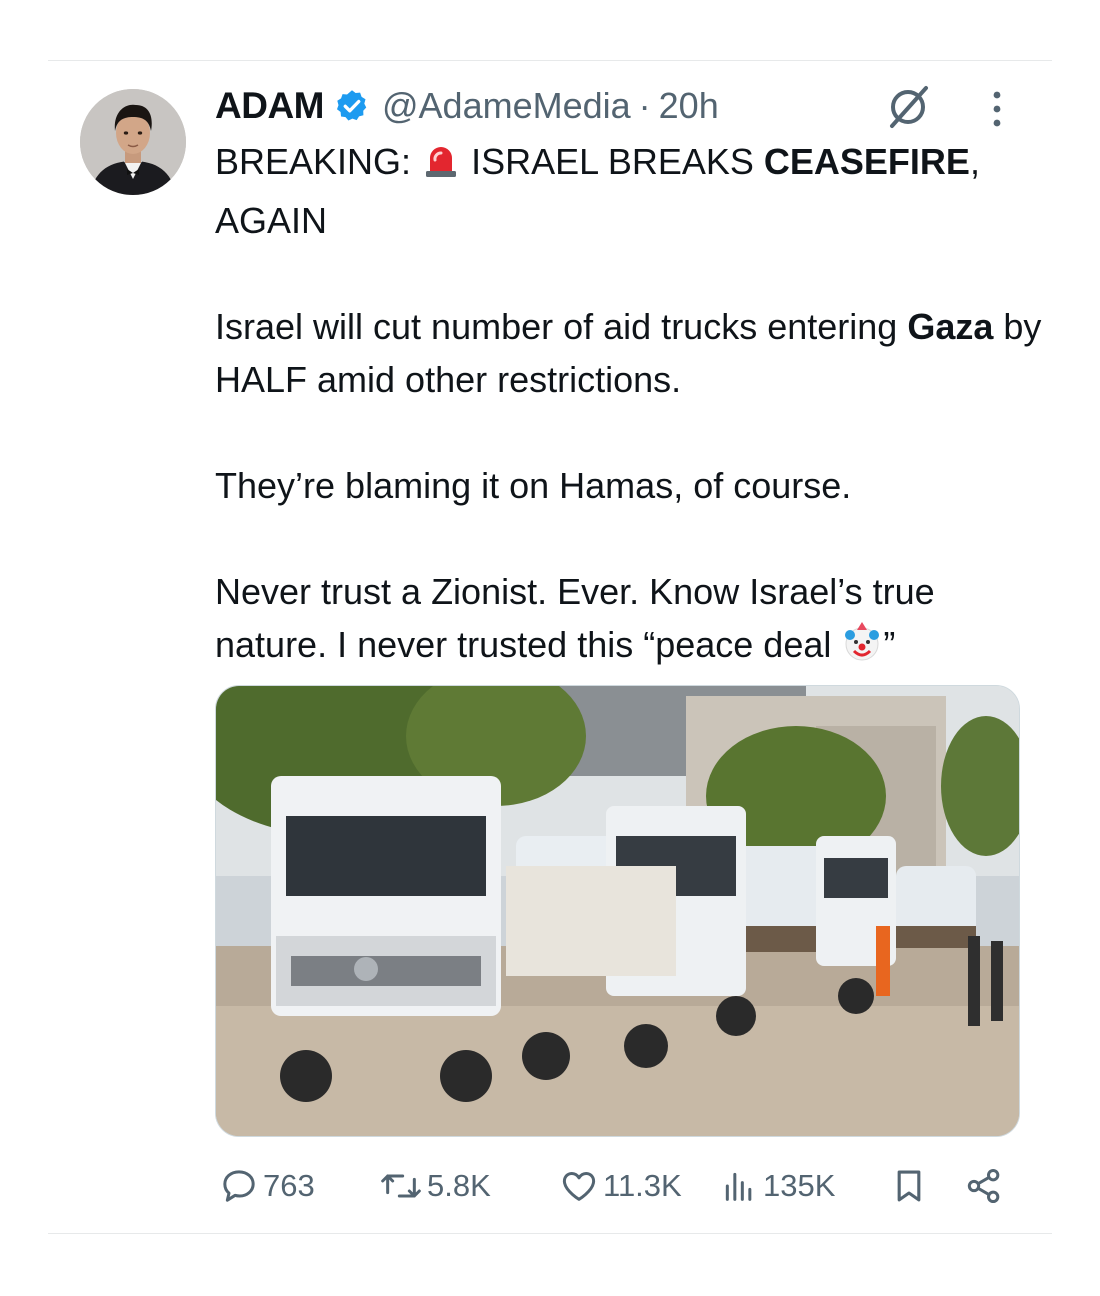  I want to click on grok-icon, so click(909, 107).